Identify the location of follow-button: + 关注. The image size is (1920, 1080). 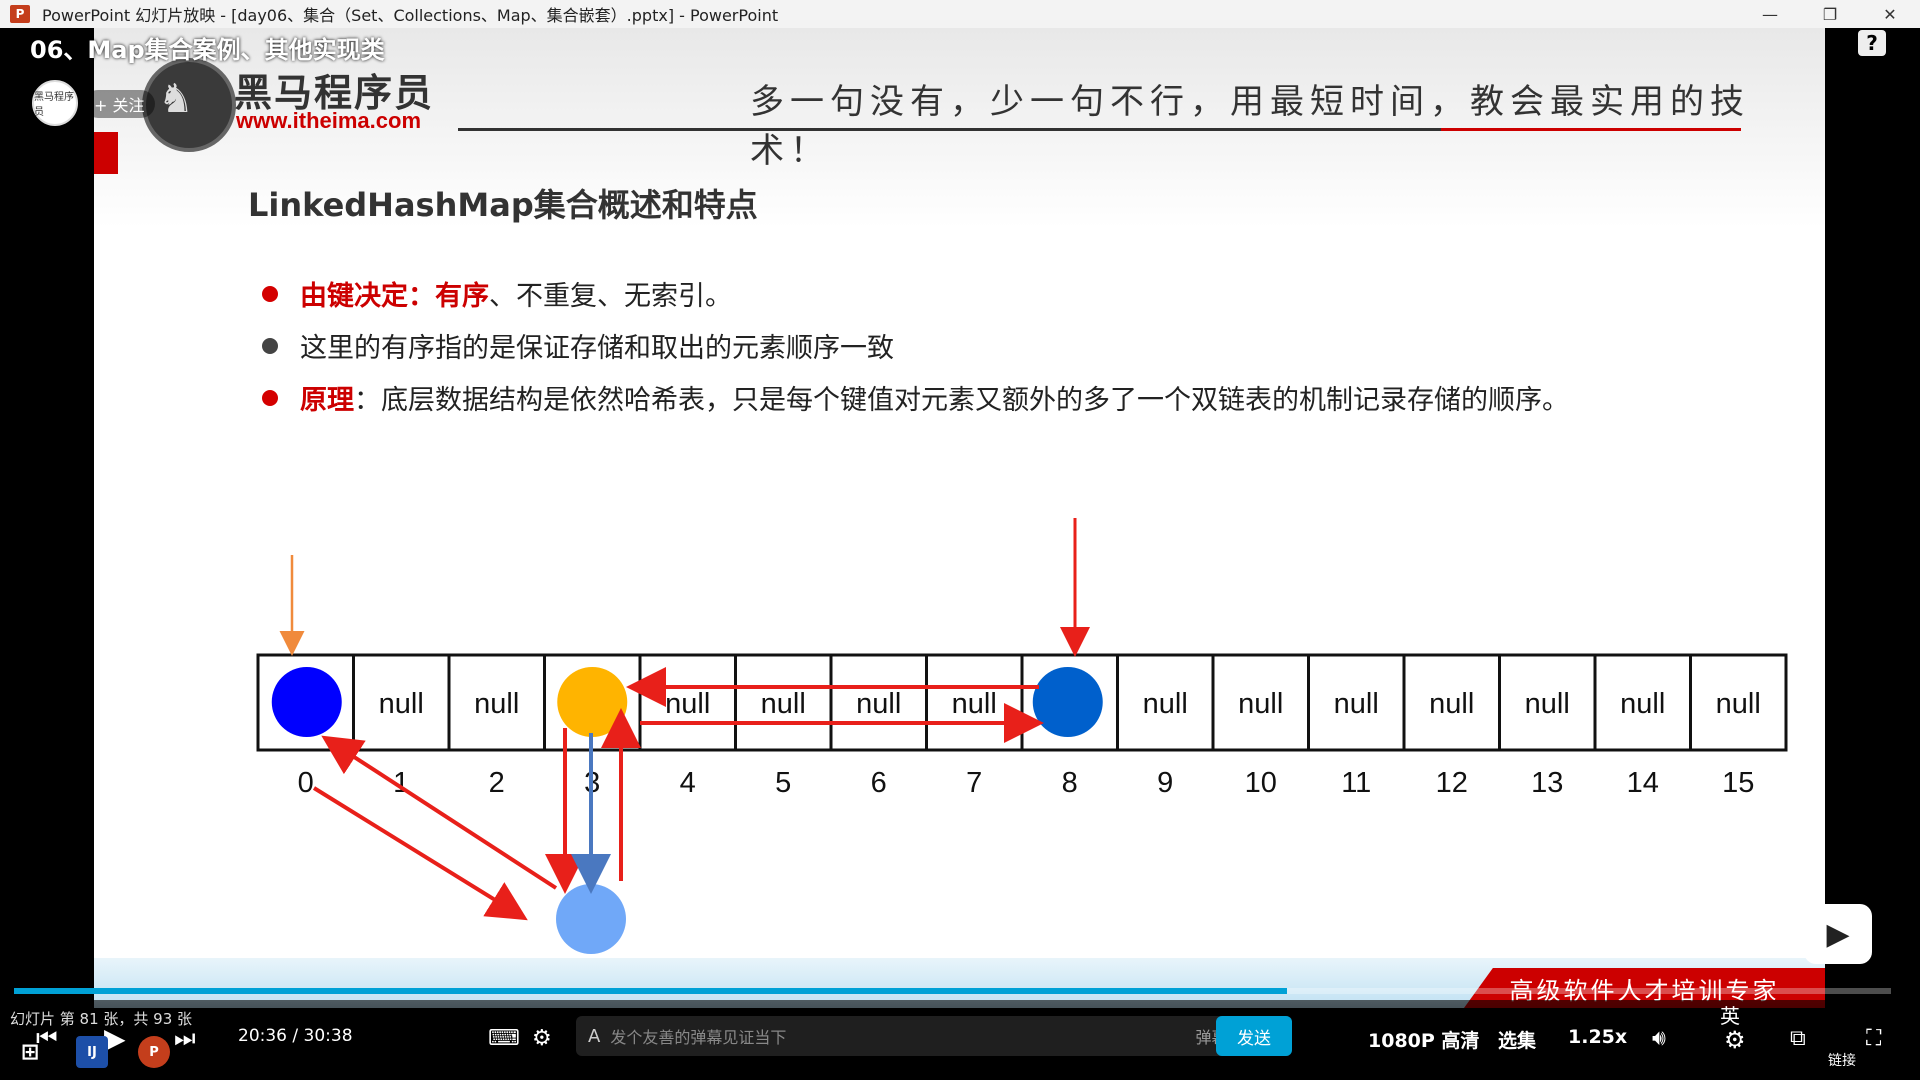
(119, 104).